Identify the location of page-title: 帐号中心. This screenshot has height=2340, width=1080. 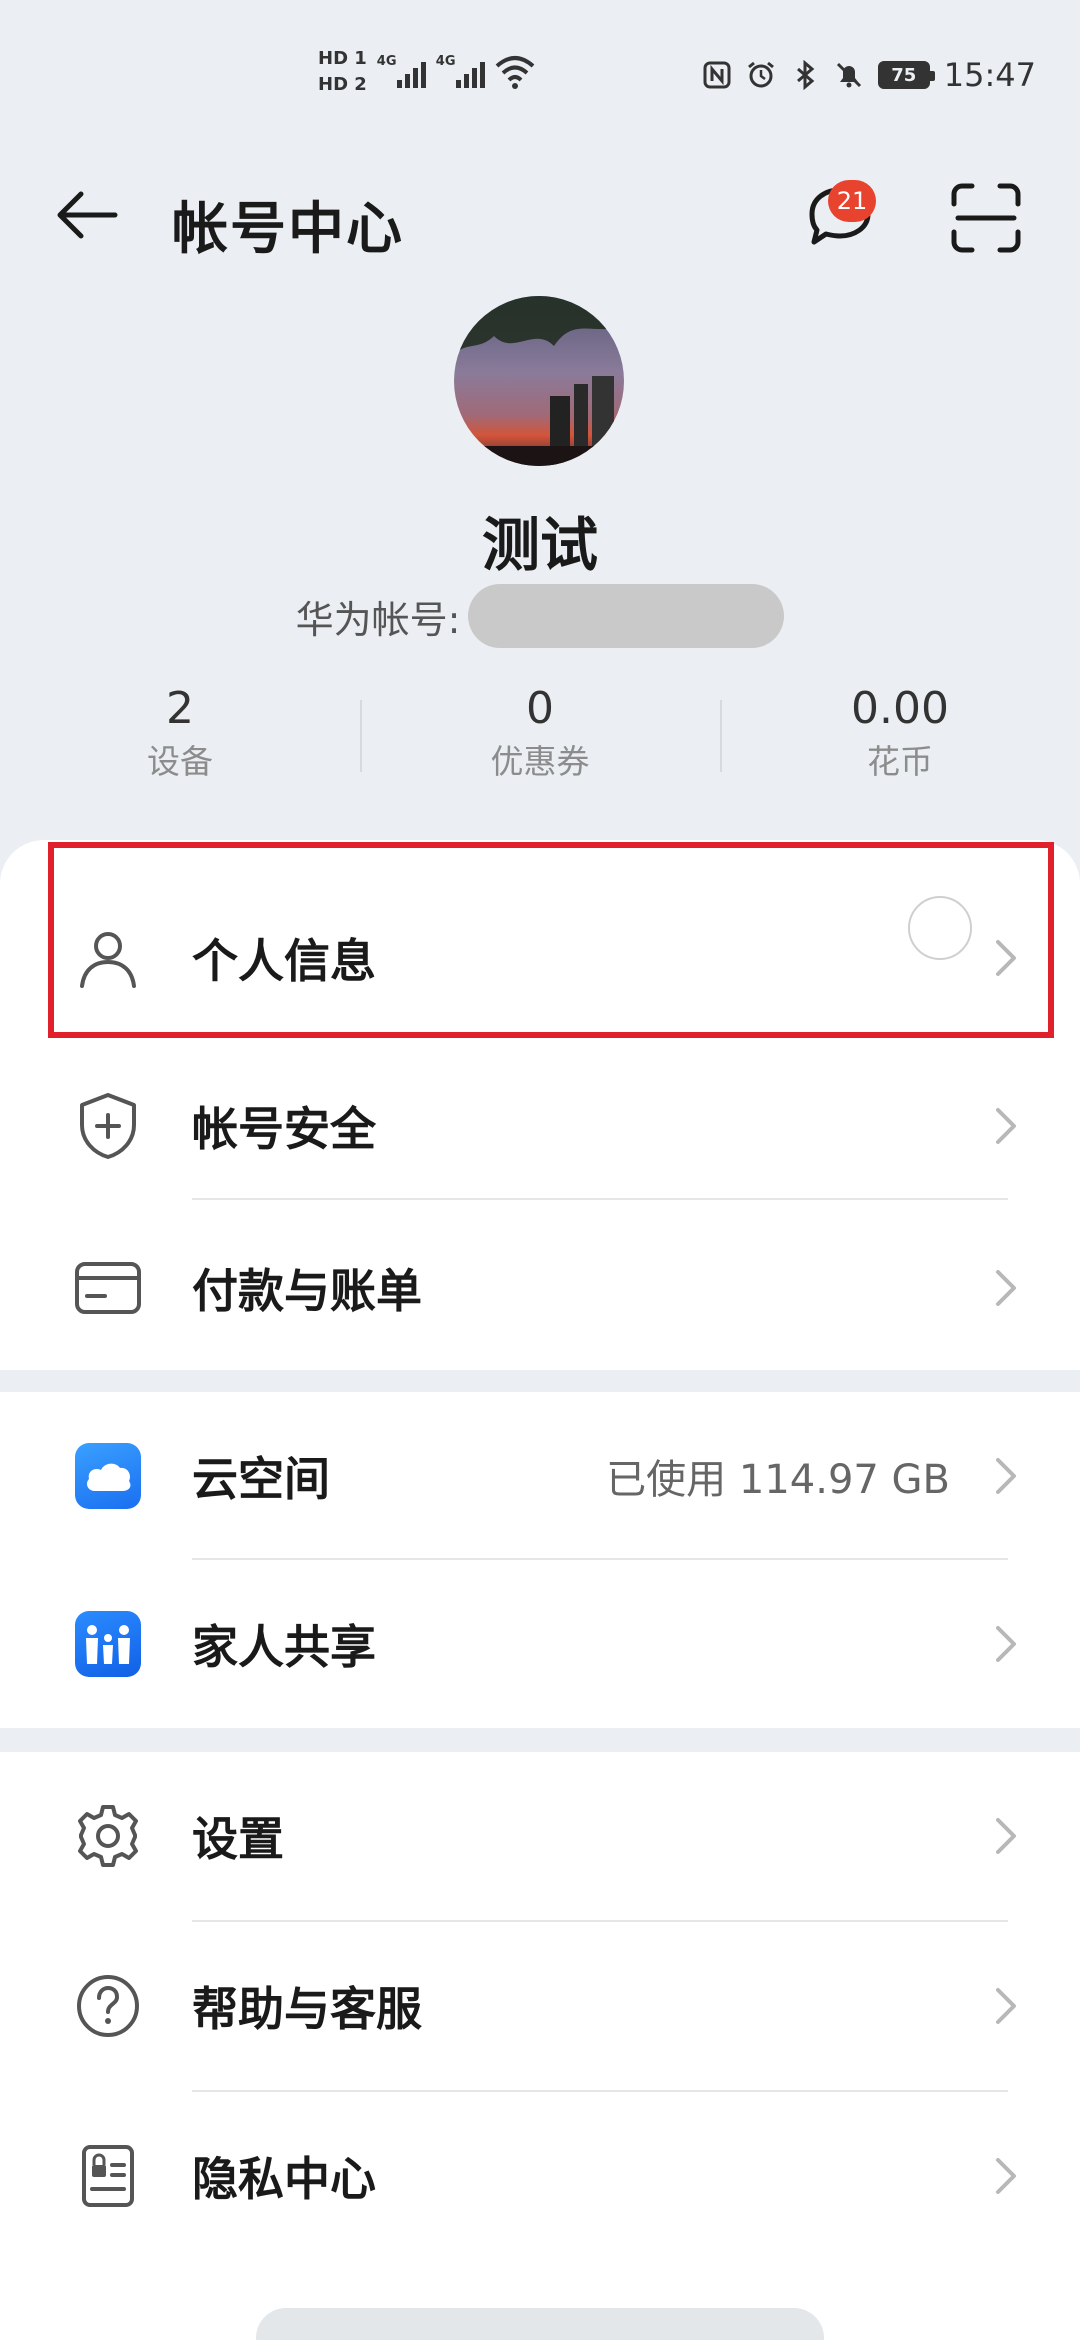
(288, 229).